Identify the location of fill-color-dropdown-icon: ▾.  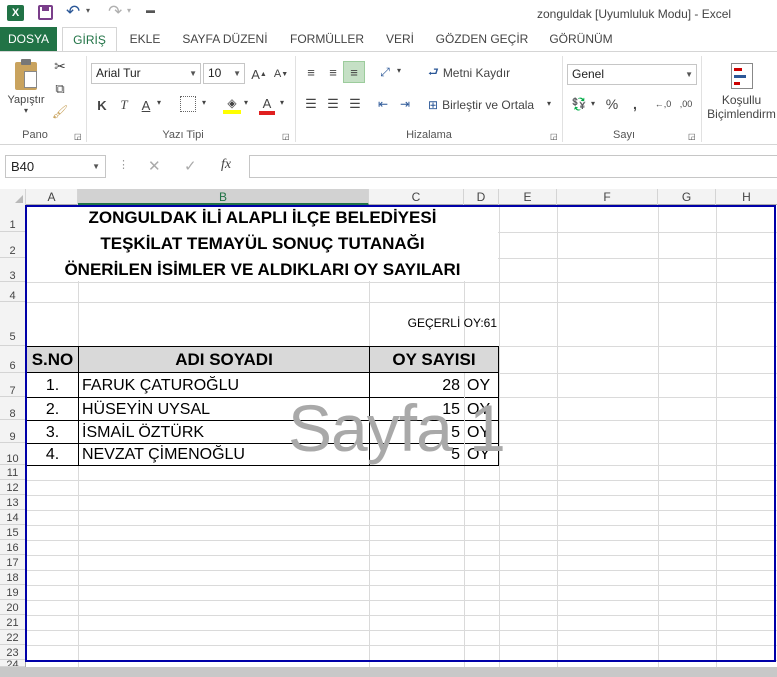
(246, 102).